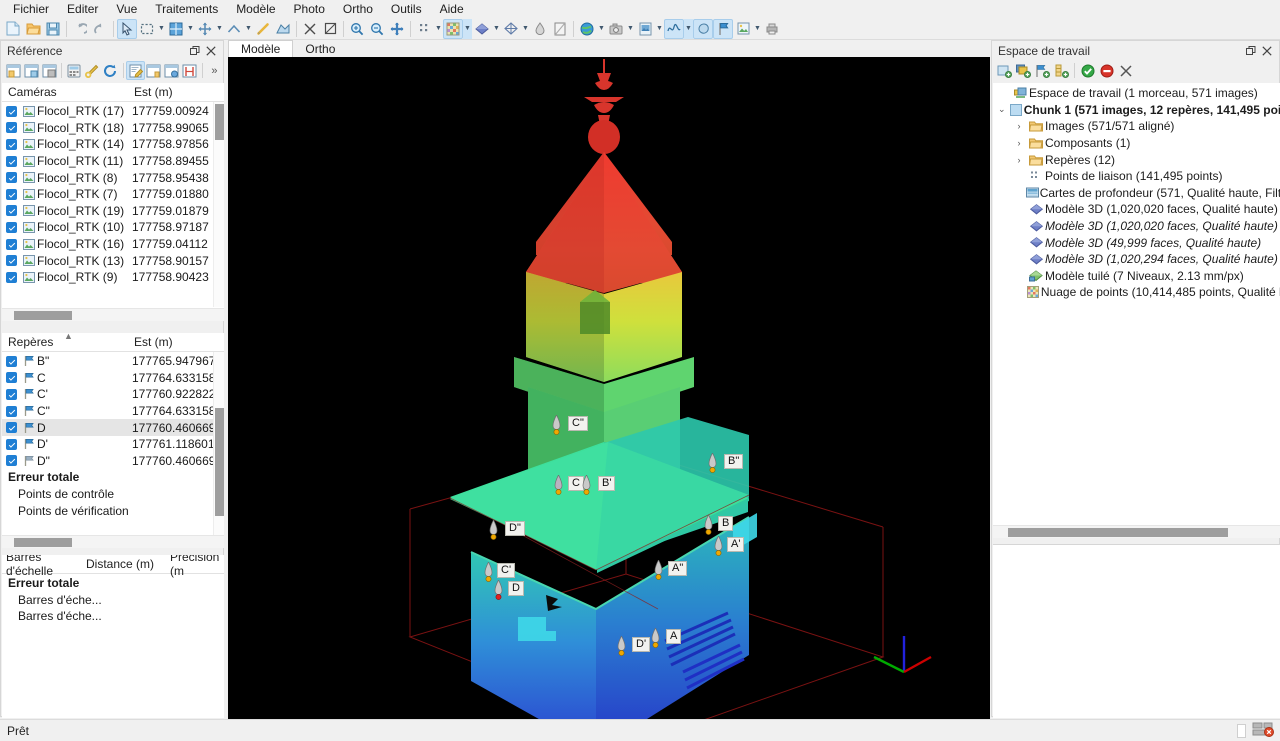 The width and height of the screenshot is (1280, 741). What do you see at coordinates (607, 483) in the screenshot?
I see `marker-label: B'` at bounding box center [607, 483].